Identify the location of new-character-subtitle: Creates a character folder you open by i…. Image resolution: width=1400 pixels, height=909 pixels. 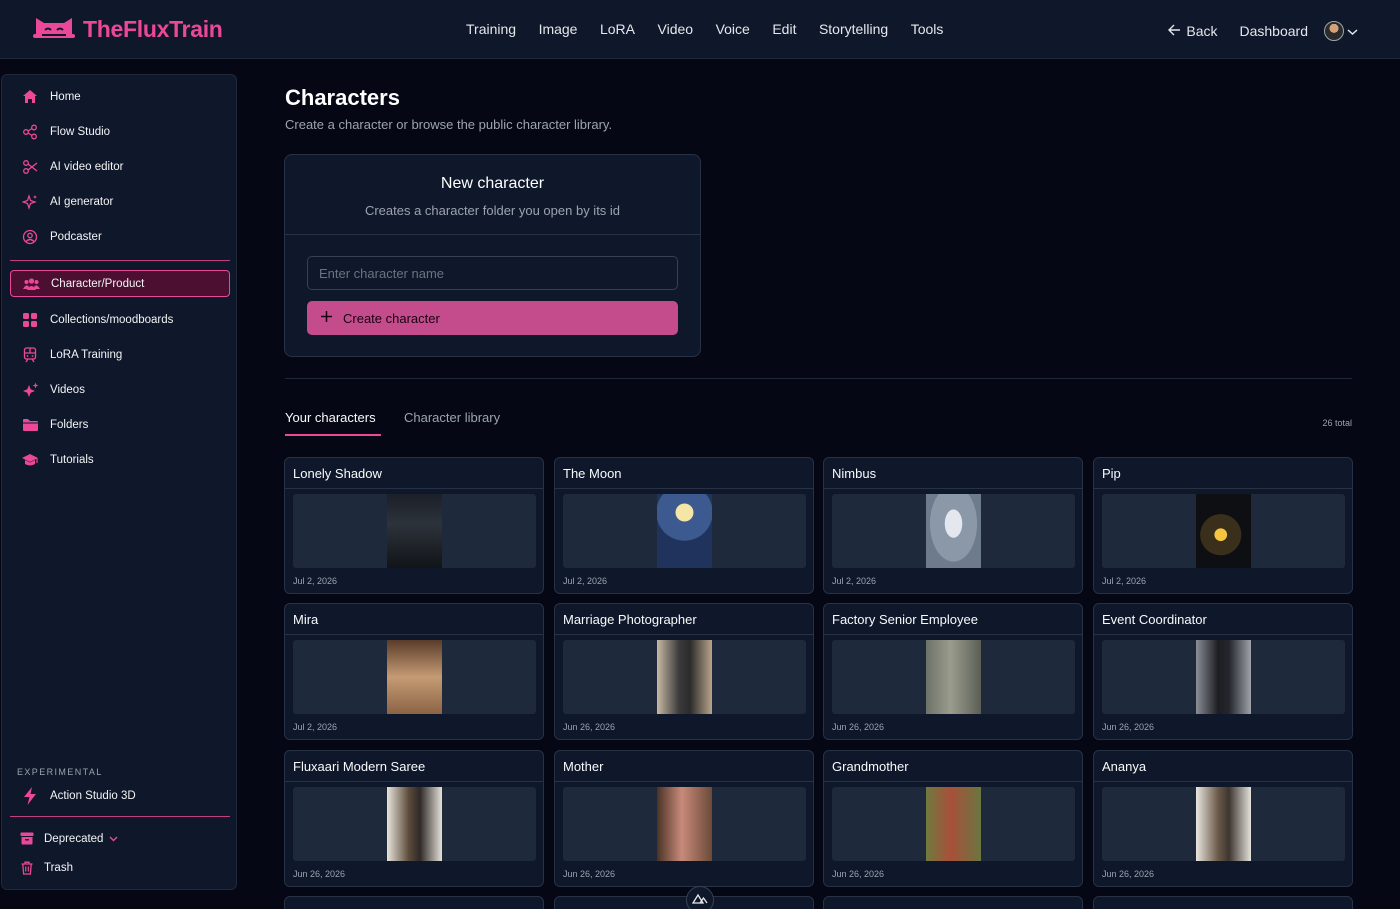
(492, 210).